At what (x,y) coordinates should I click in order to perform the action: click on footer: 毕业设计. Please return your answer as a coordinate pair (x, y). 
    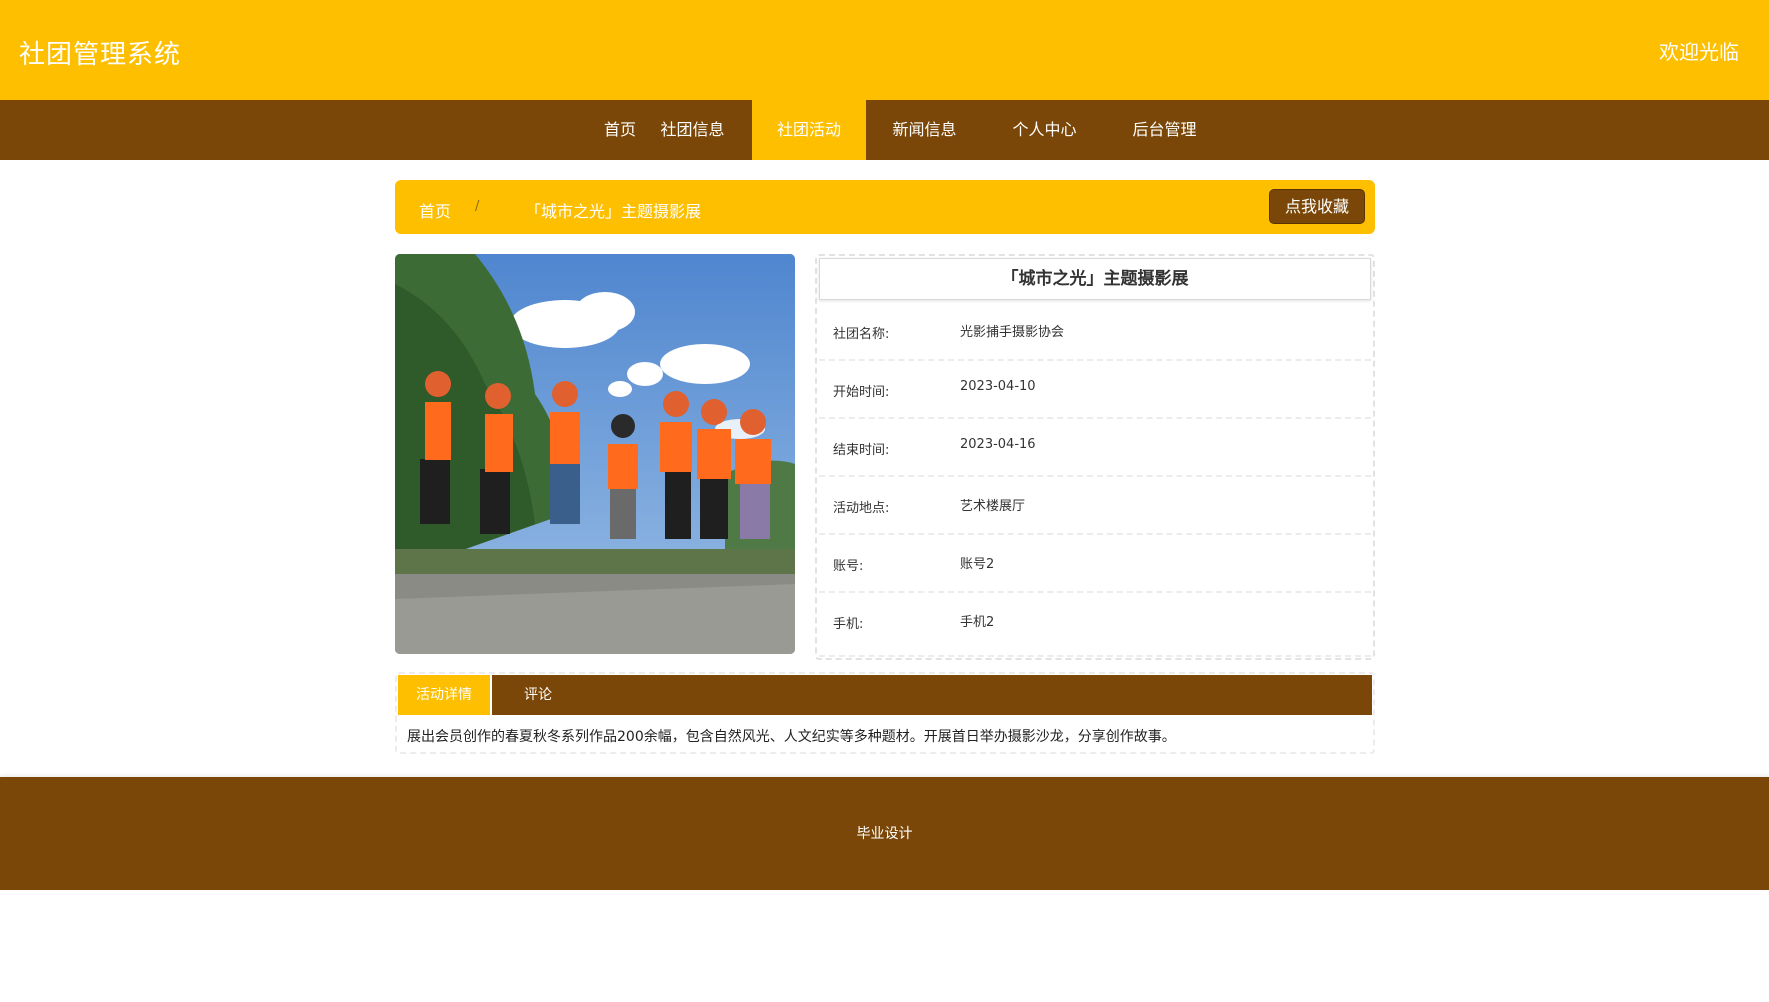
    Looking at the image, I should click on (884, 833).